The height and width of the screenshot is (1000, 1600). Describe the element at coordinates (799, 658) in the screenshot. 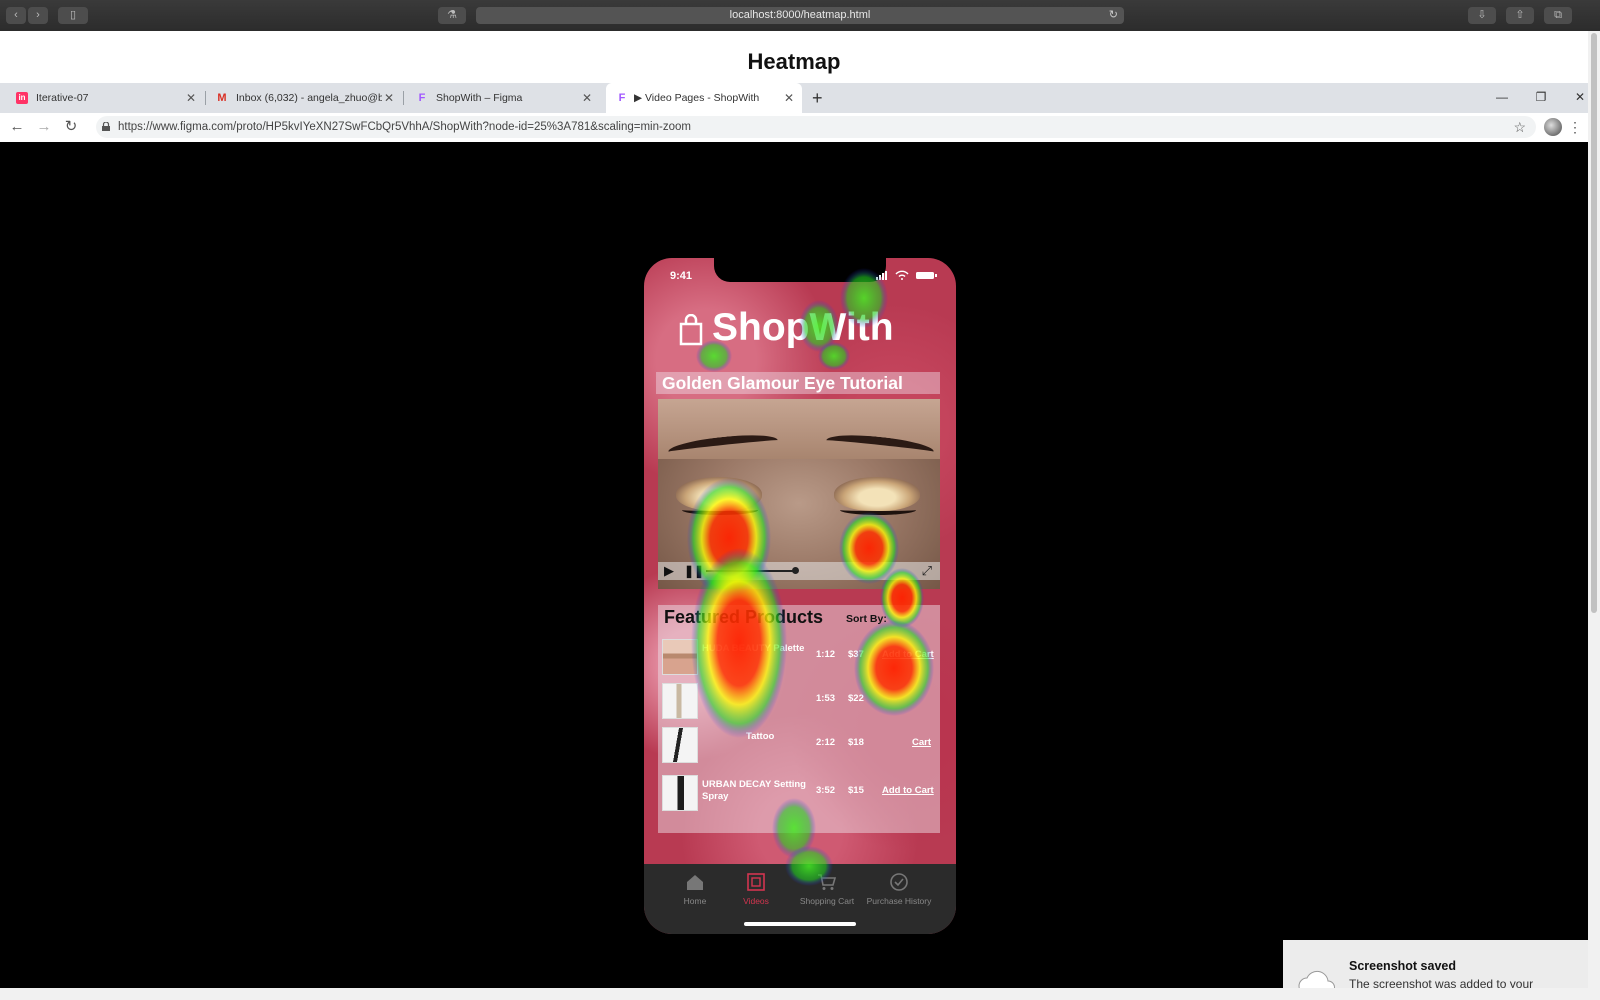

I see `product-row: HUDA BEAUTY Palette 1:12 $37 Add to Cart` at that location.